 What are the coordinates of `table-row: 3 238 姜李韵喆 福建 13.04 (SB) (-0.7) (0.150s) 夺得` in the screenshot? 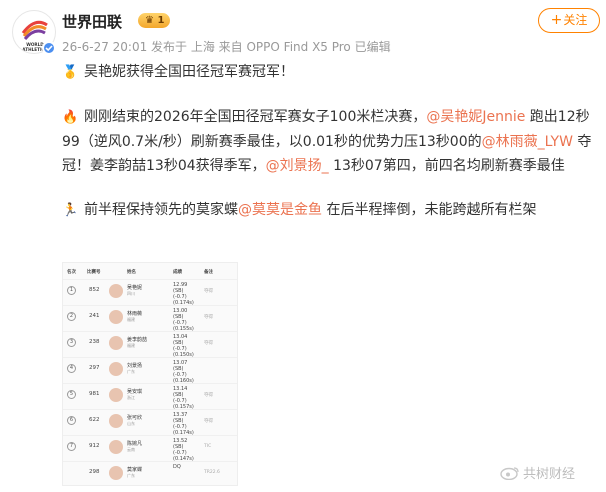 It's located at (150, 344).